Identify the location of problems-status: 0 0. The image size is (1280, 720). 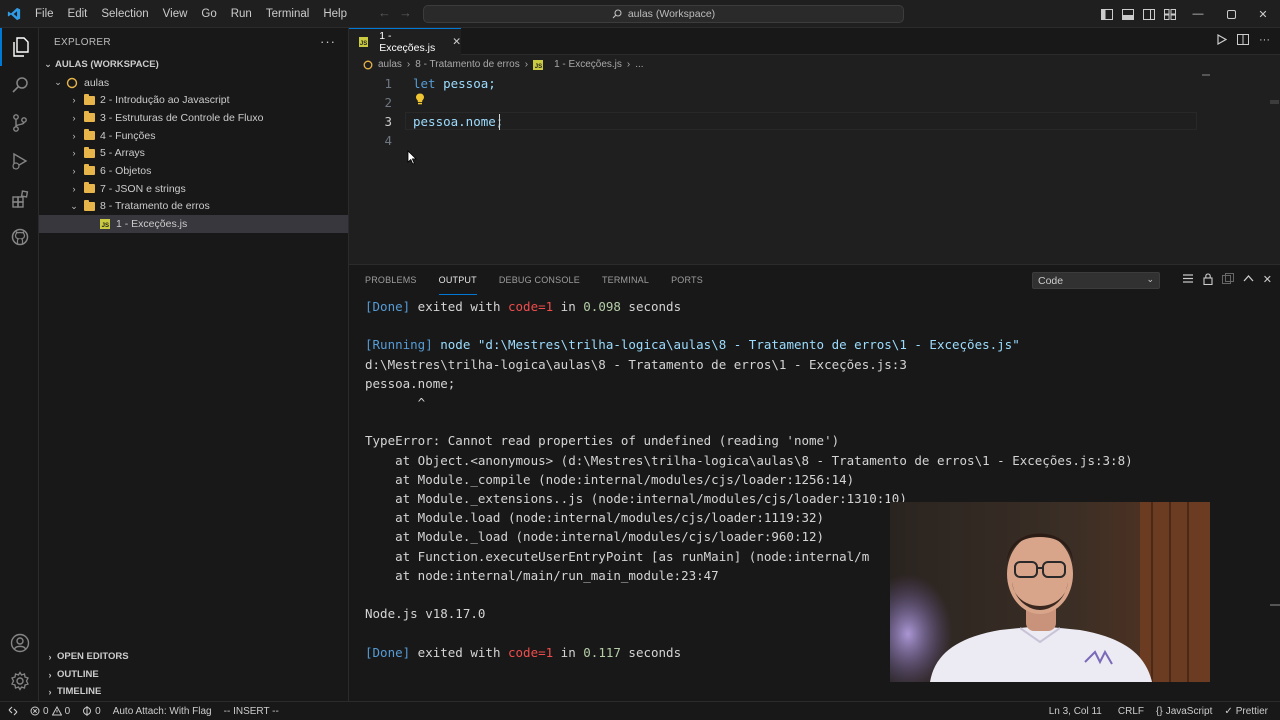
(50, 711).